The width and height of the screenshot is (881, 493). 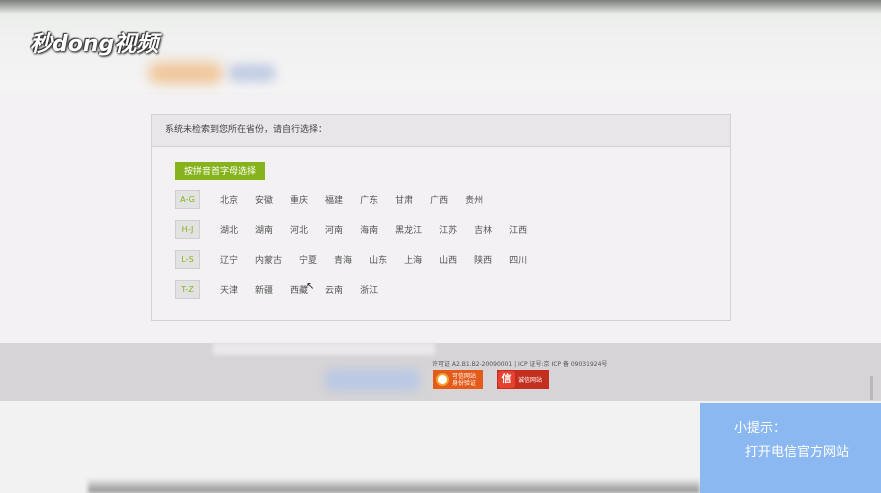 What do you see at coordinates (408, 229) in the screenshot?
I see `province-link: 黑龙江` at bounding box center [408, 229].